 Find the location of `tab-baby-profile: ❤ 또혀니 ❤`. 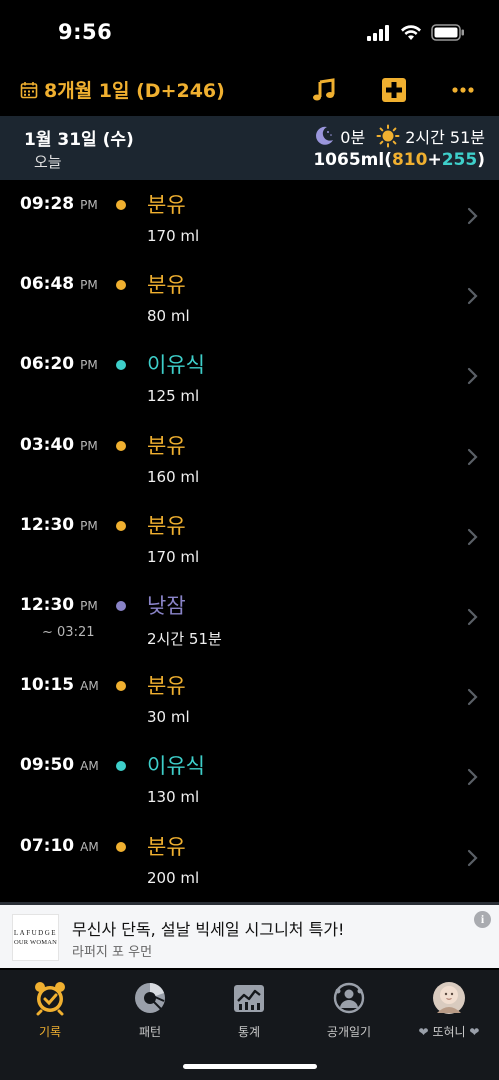

tab-baby-profile: ❤ 또혀니 ❤ is located at coordinates (449, 1010).